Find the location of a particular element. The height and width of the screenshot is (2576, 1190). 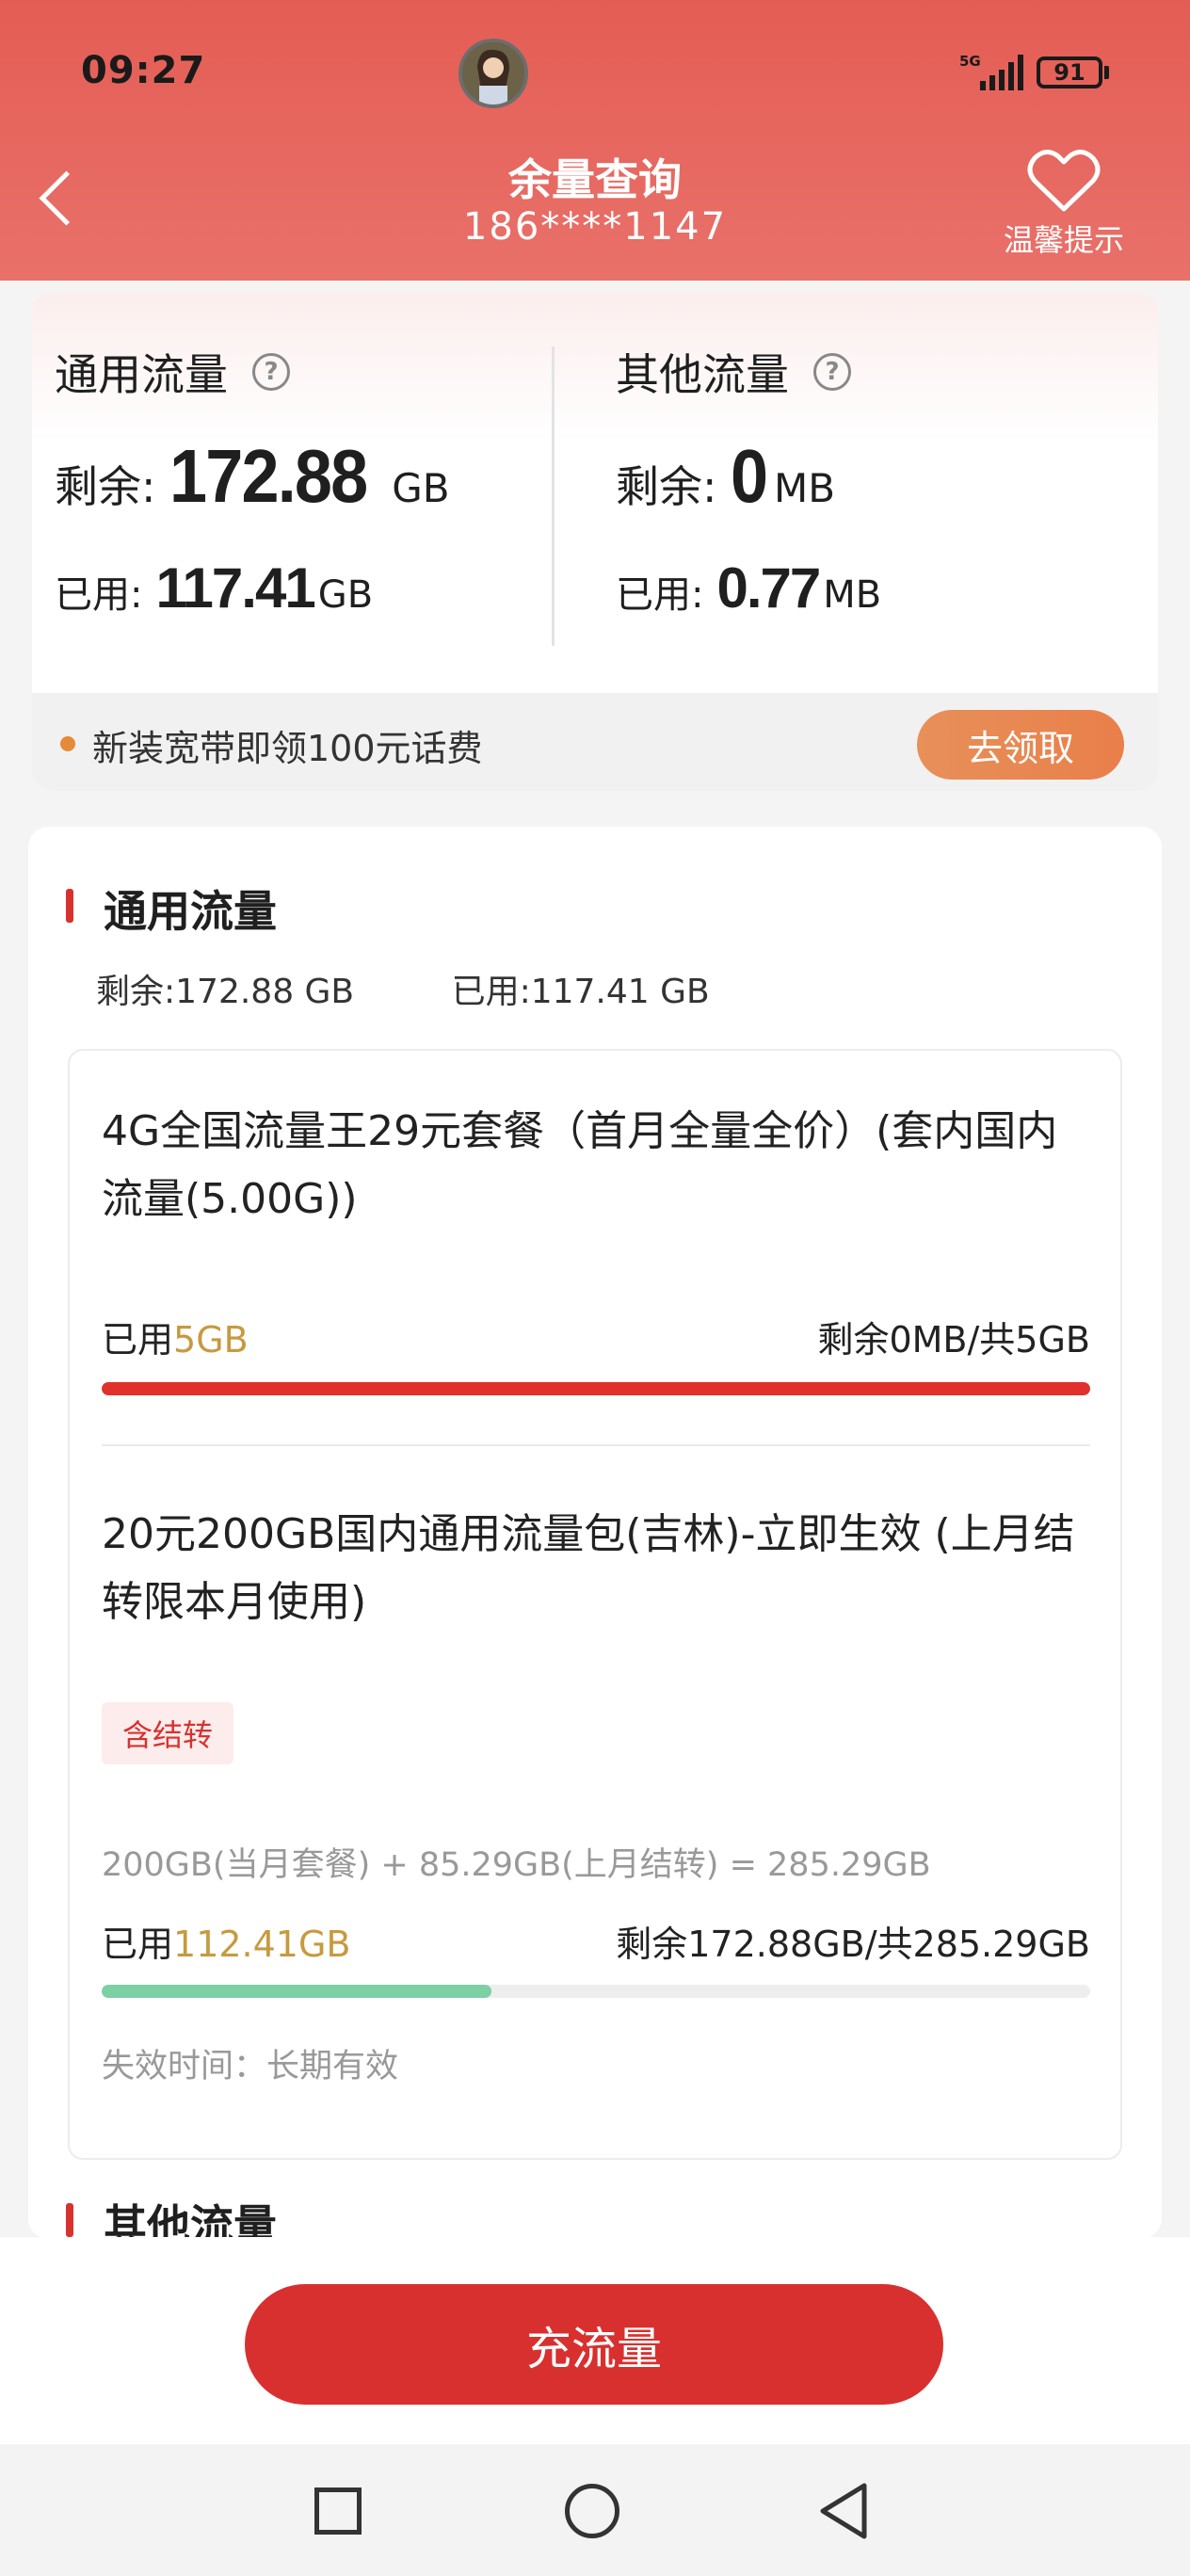

section-remain: 剩余:172.88 GB is located at coordinates (225, 992).